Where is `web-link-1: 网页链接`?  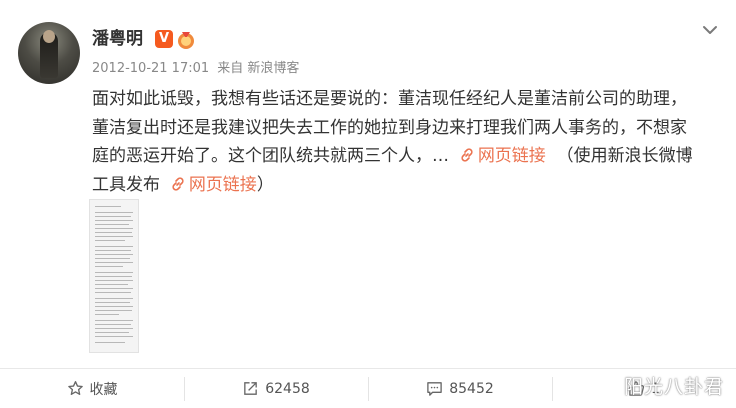 web-link-1: 网页链接 is located at coordinates (503, 156).